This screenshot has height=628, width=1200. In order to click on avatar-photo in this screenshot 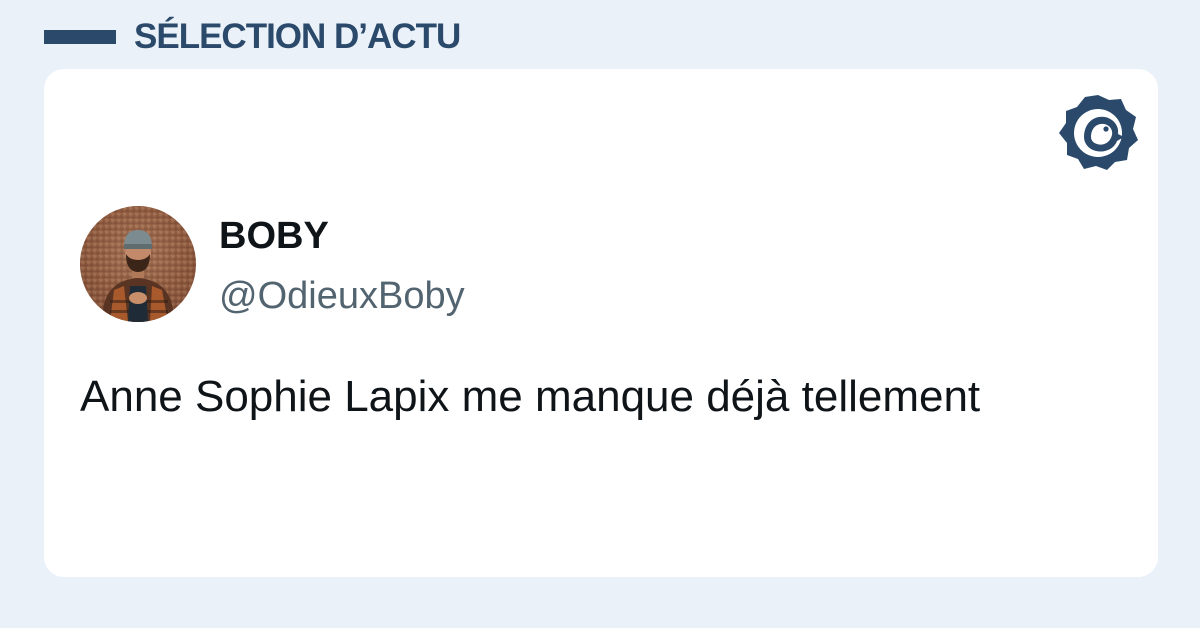, I will do `click(138, 264)`.